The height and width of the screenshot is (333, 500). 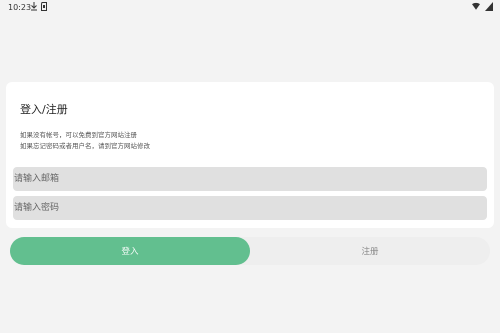 I want to click on status-bar: 10:23, so click(x=250, y=7).